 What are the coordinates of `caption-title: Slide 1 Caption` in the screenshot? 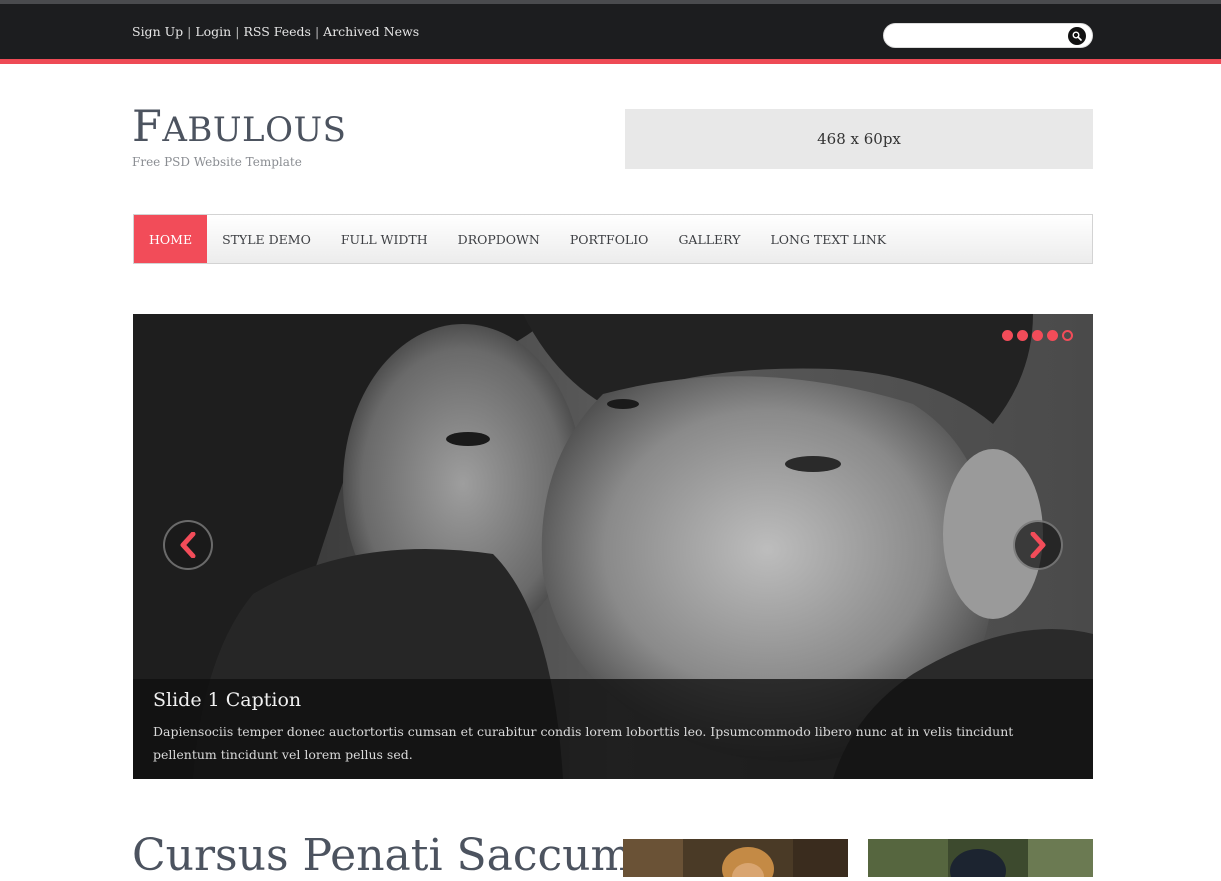 It's located at (227, 700).